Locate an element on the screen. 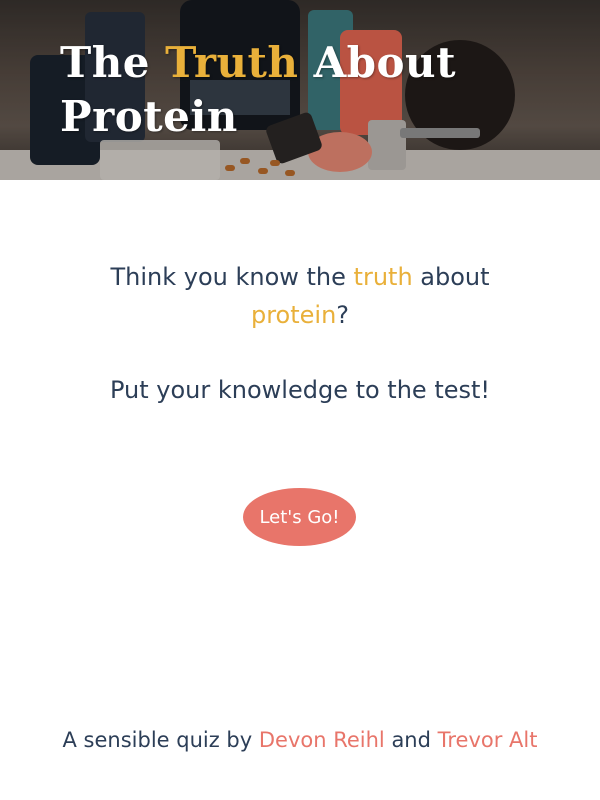 The width and height of the screenshot is (600, 800). intro-text-2: about is located at coordinates (451, 277).